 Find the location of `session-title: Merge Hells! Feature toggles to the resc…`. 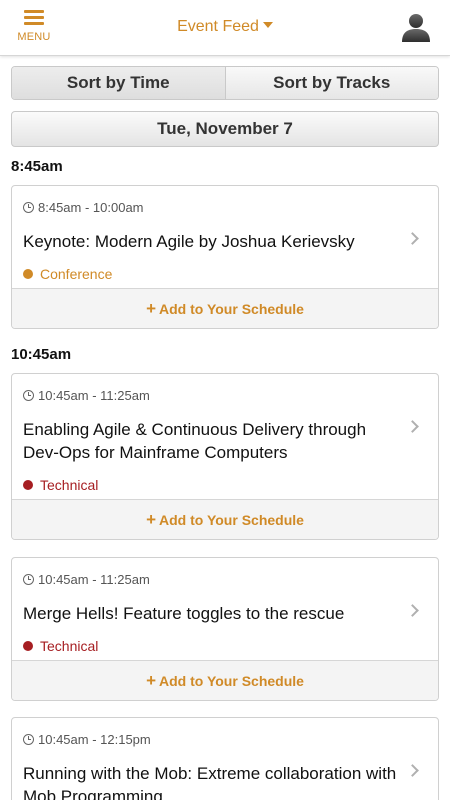

session-title: Merge Hells! Feature toggles to the resc… is located at coordinates (184, 613).